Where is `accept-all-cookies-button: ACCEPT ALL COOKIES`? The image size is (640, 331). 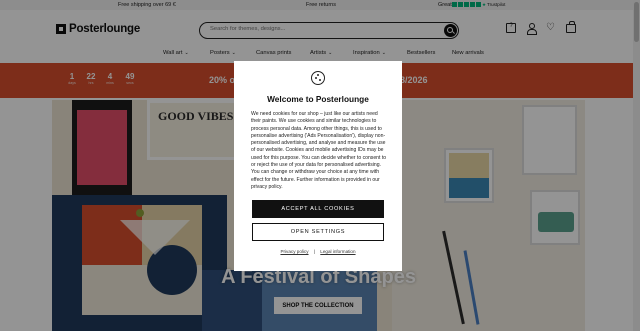 accept-all-cookies-button: ACCEPT ALL COOKIES is located at coordinates (318, 209).